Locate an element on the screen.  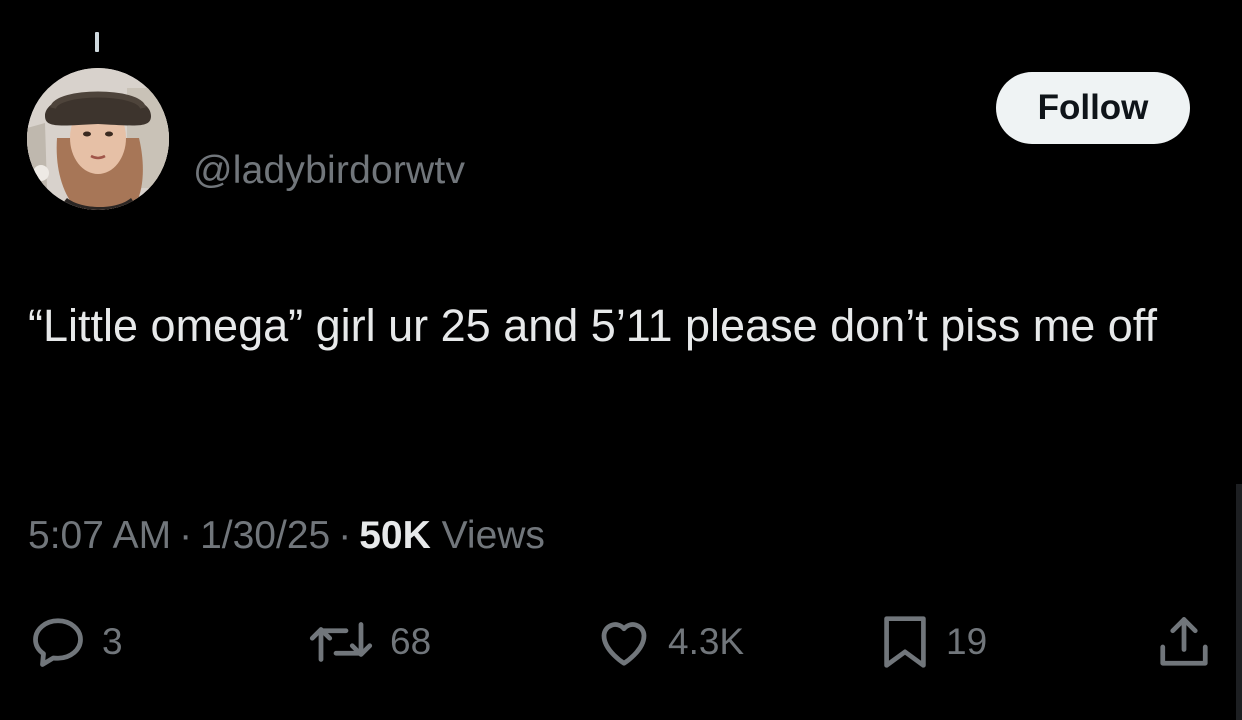
follow-button: Follow is located at coordinates (1093, 108).